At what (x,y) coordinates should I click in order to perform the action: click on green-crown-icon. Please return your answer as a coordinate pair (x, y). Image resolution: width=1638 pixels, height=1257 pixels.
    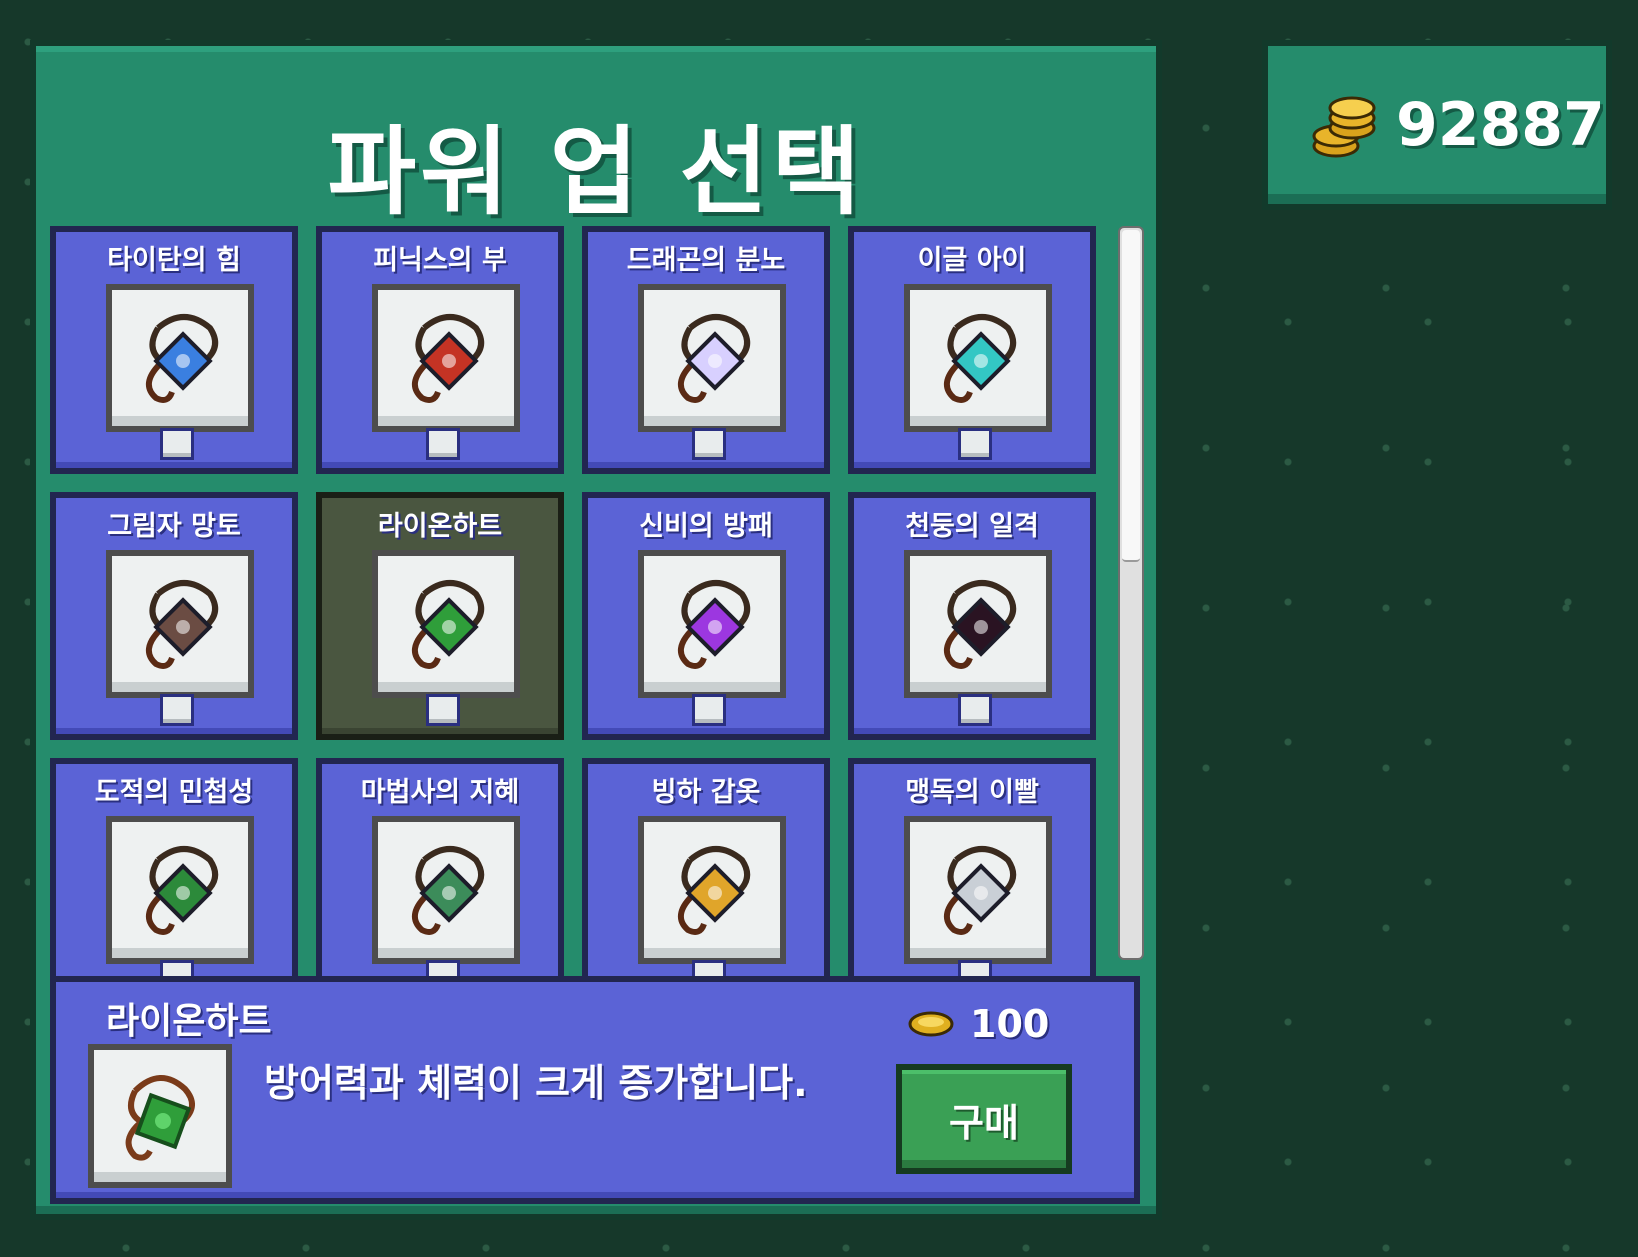
    Looking at the image, I should click on (448, 890).